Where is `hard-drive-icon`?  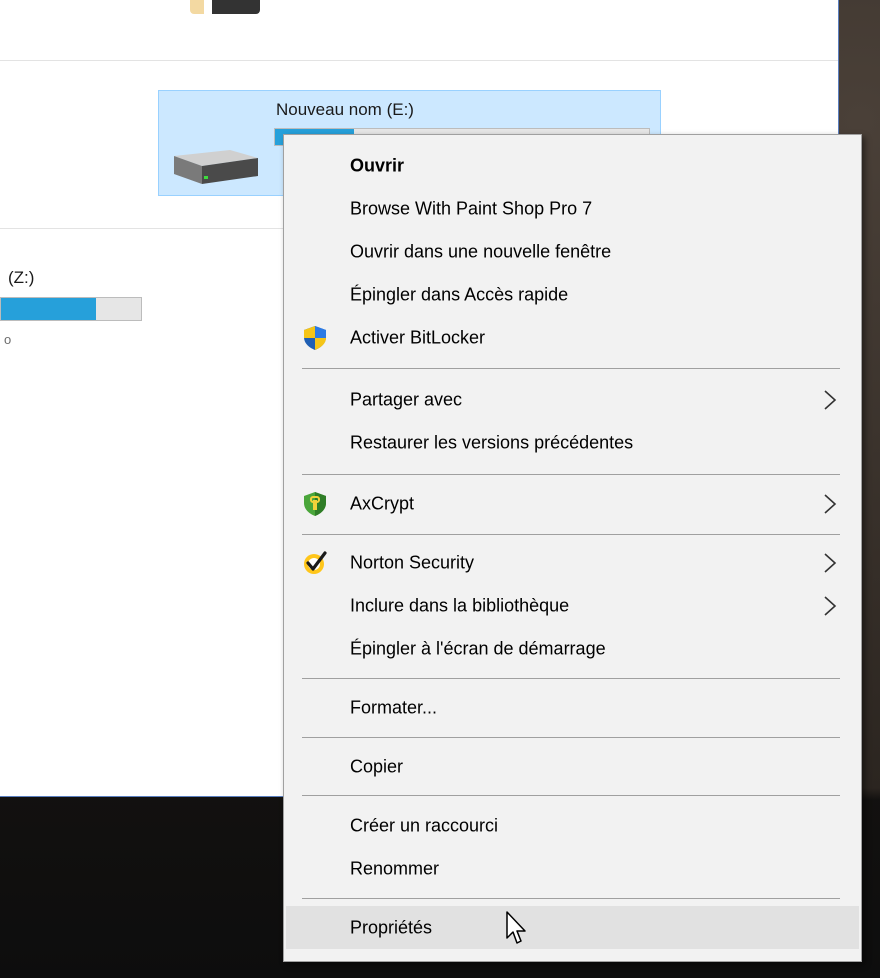 hard-drive-icon is located at coordinates (216, 167).